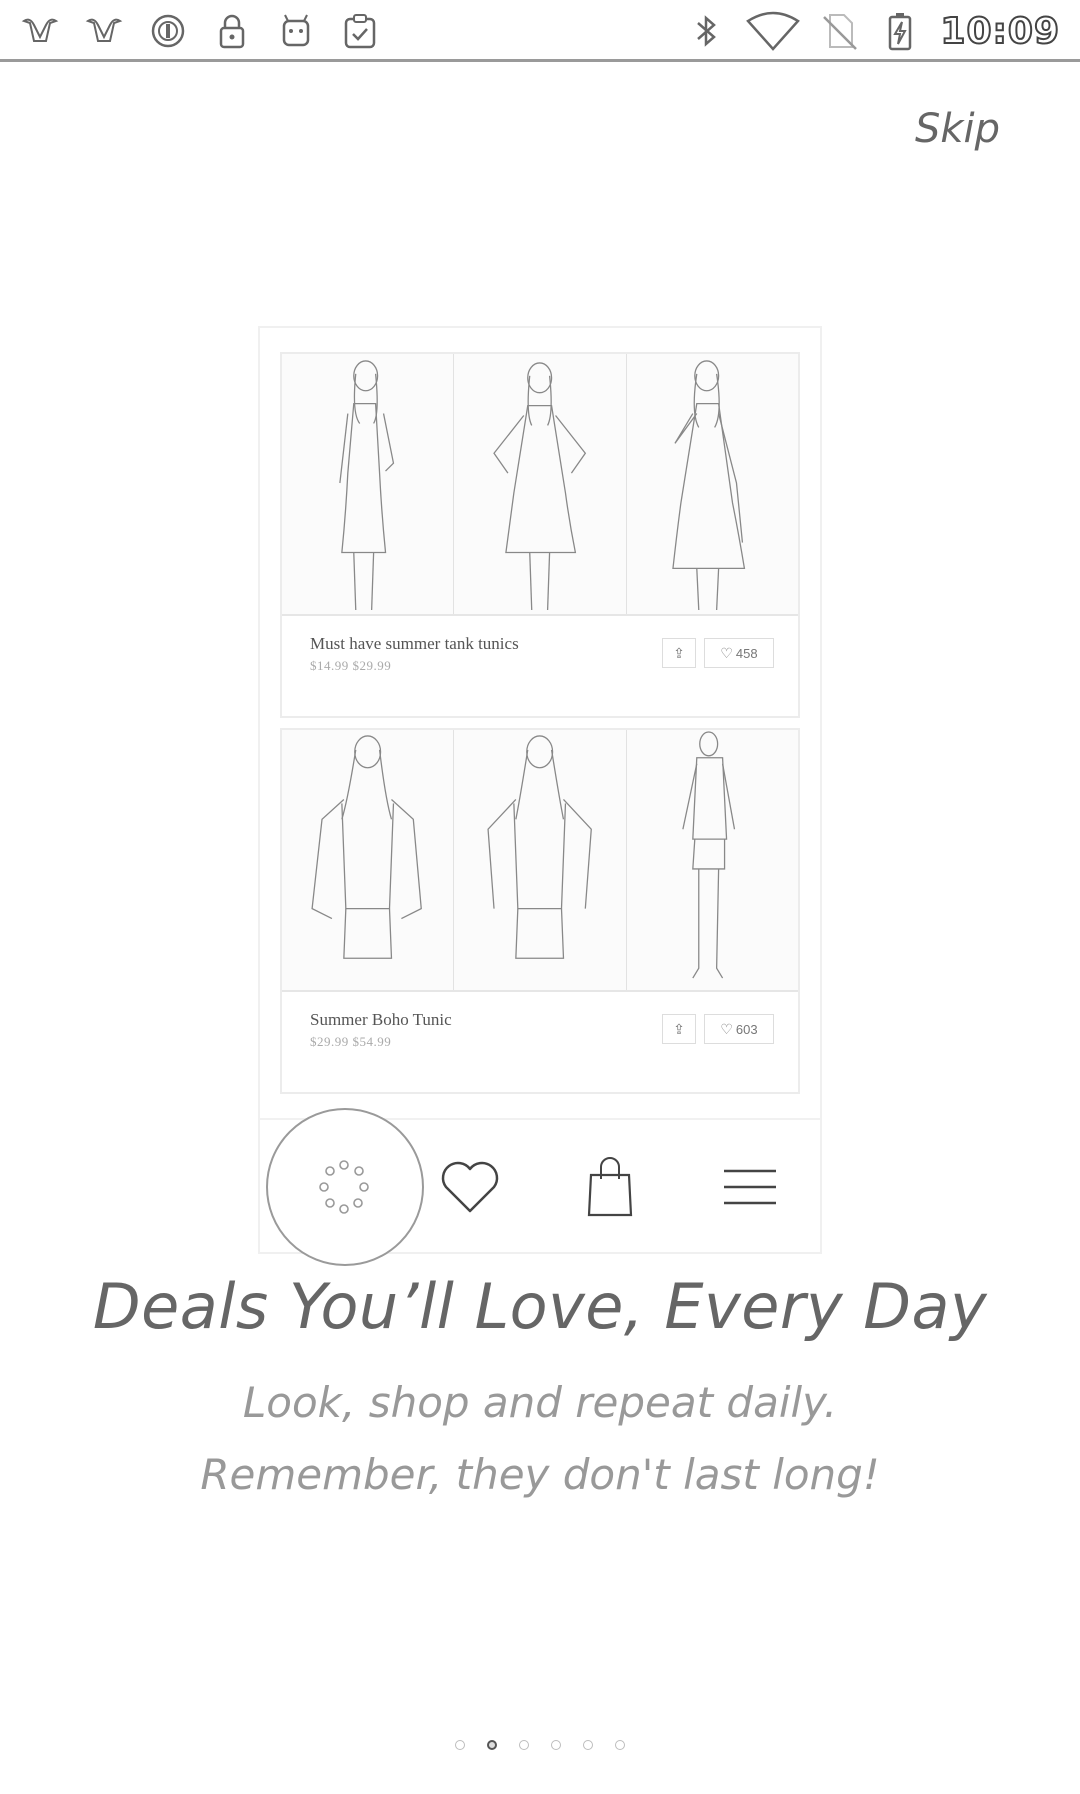 The width and height of the screenshot is (1080, 1794). What do you see at coordinates (296, 31) in the screenshot?
I see `android-icon` at bounding box center [296, 31].